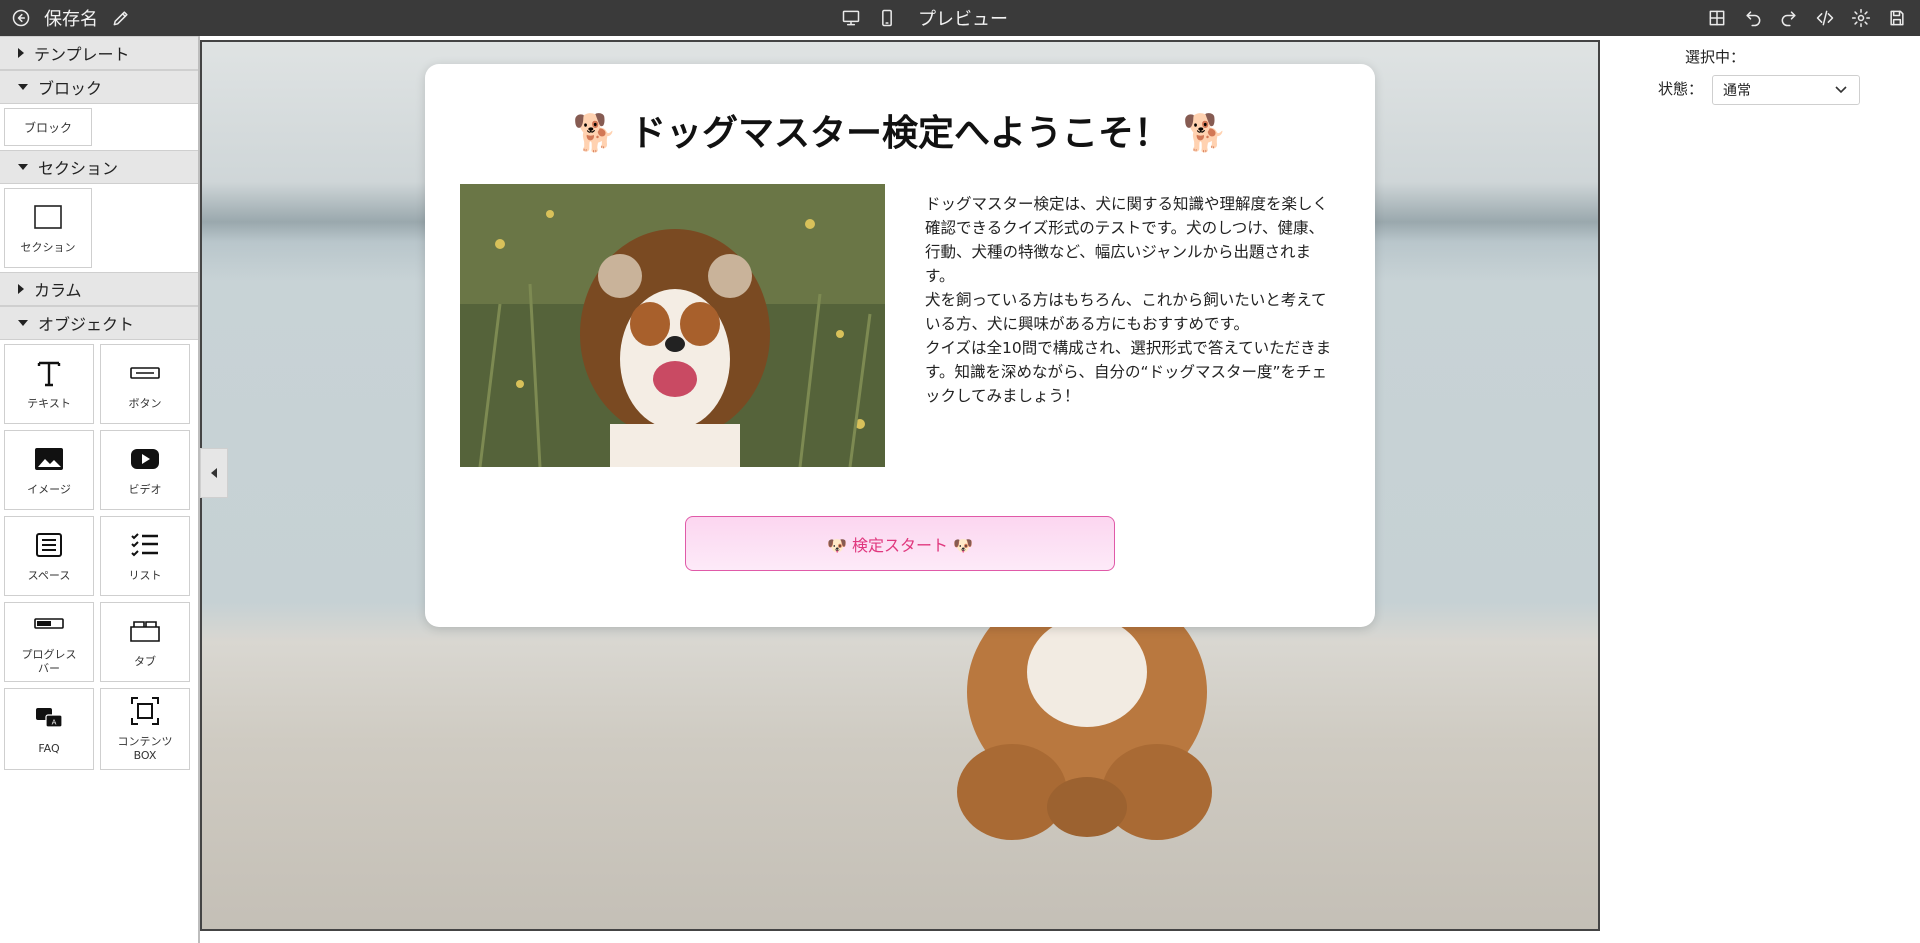  I want to click on category-template: テンプレート, so click(99, 53).